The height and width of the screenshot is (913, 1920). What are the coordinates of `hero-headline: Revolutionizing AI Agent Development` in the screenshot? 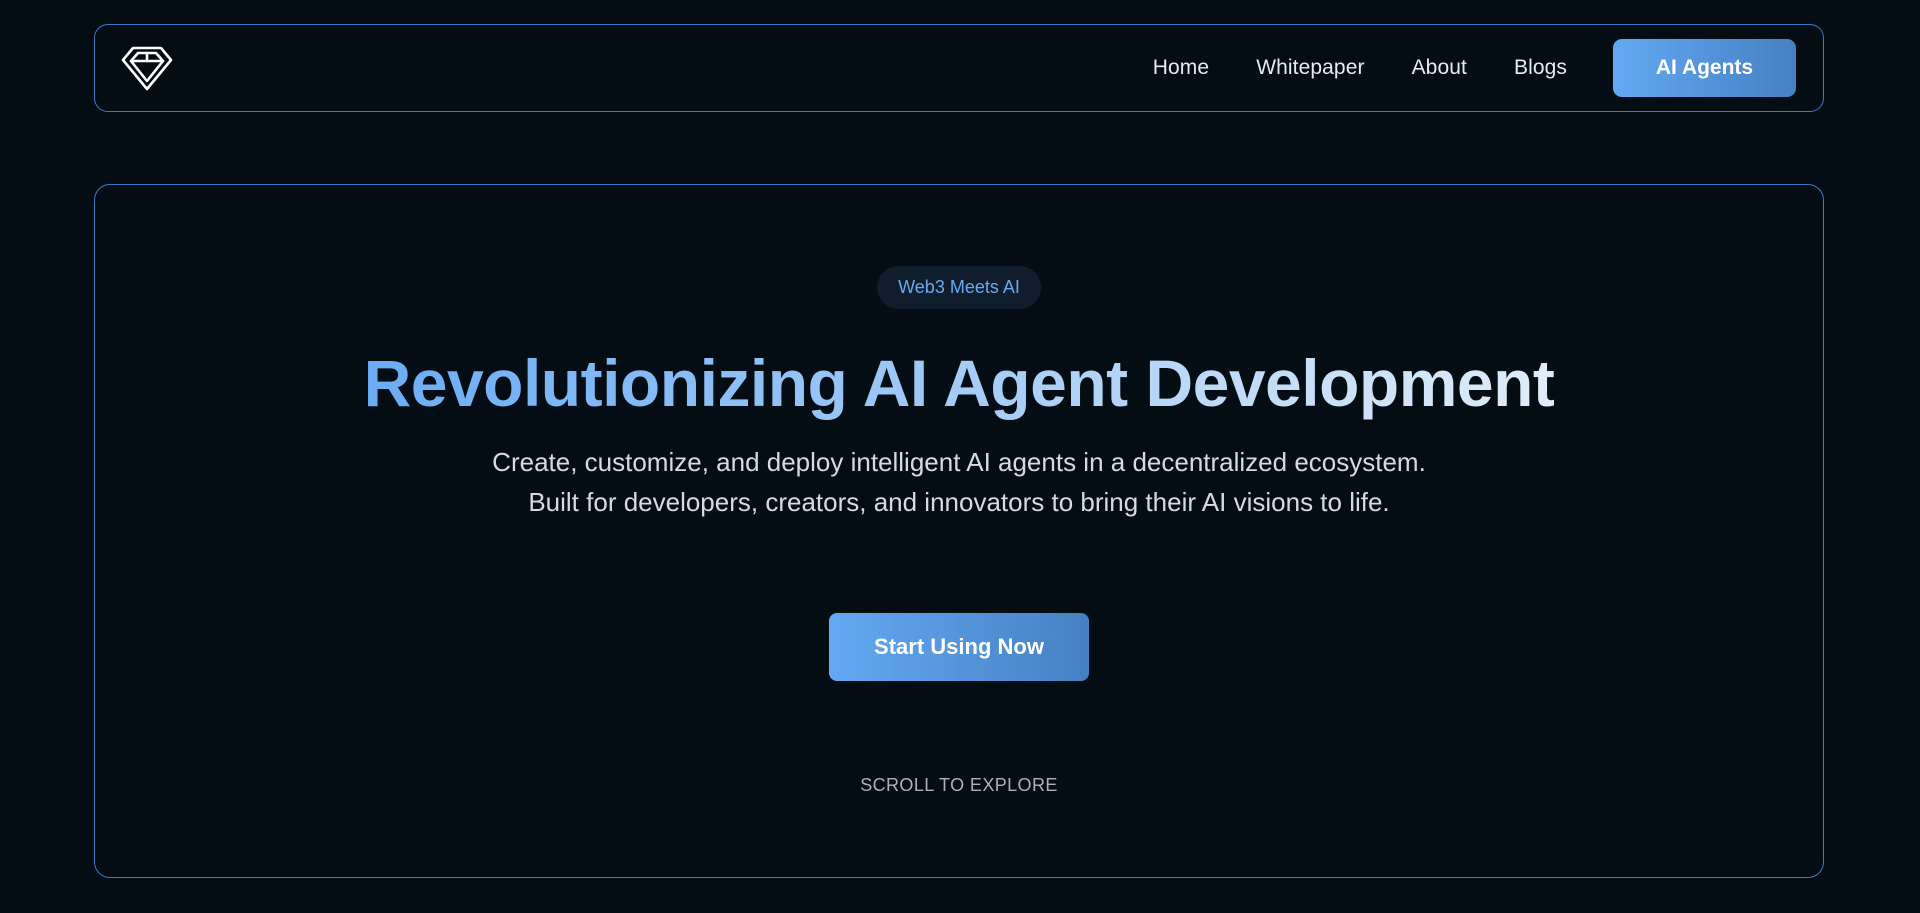 It's located at (959, 383).